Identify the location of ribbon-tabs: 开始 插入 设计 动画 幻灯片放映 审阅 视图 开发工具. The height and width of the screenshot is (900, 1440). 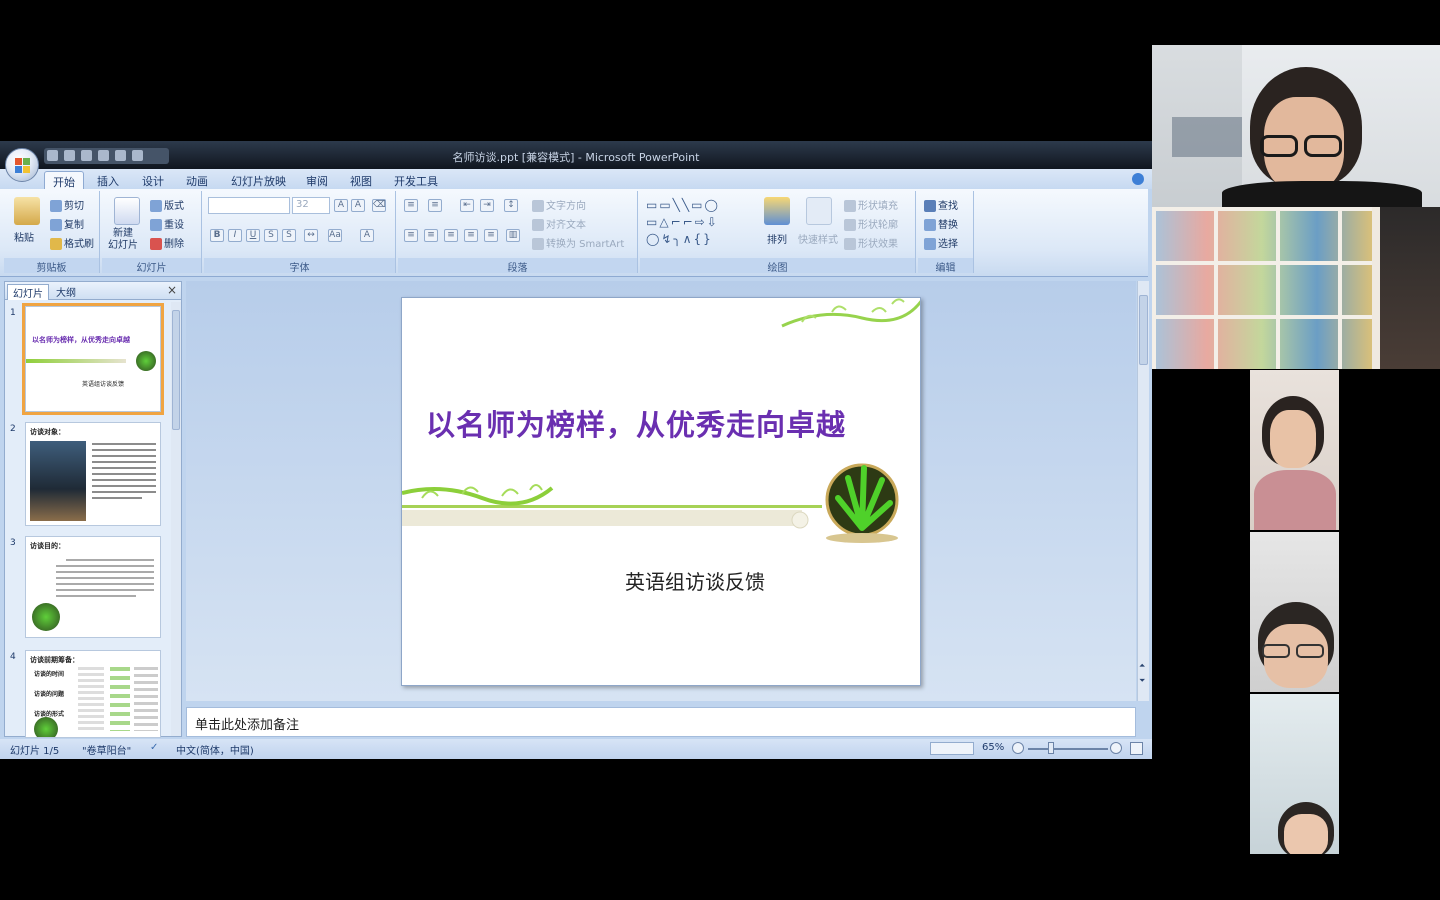
(576, 179).